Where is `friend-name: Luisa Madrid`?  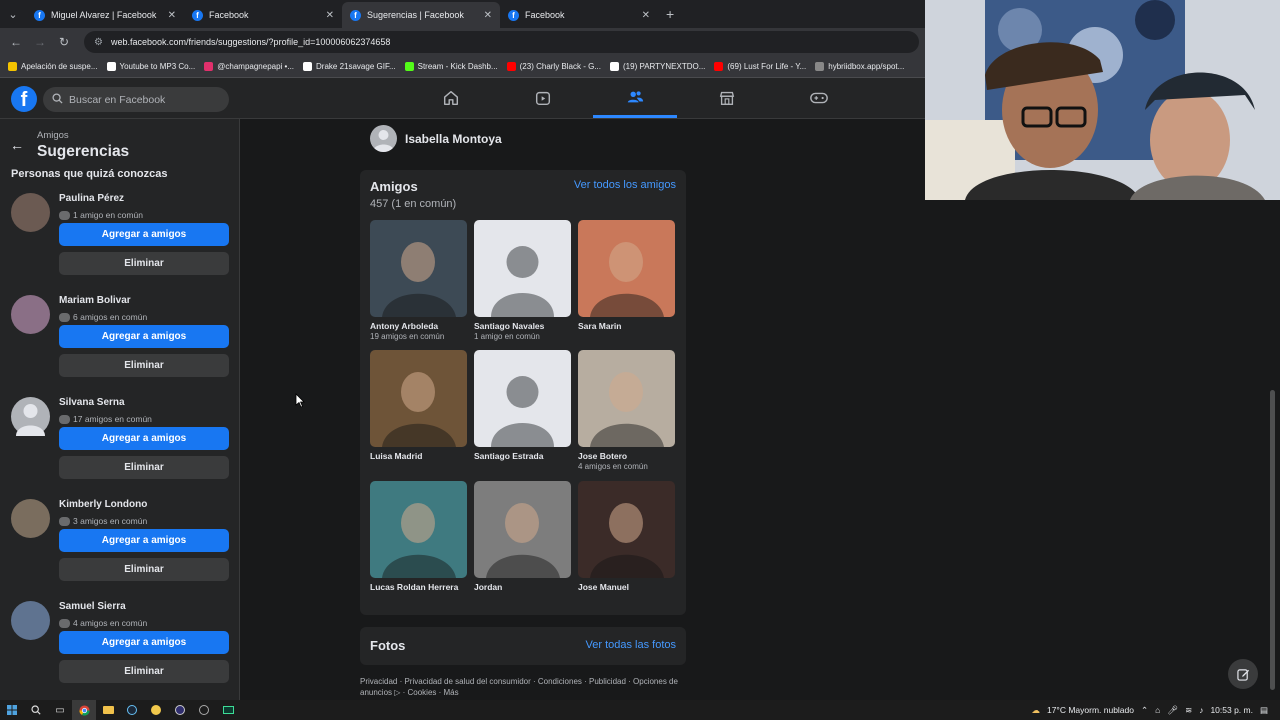
friend-name: Luisa Madrid is located at coordinates (418, 456).